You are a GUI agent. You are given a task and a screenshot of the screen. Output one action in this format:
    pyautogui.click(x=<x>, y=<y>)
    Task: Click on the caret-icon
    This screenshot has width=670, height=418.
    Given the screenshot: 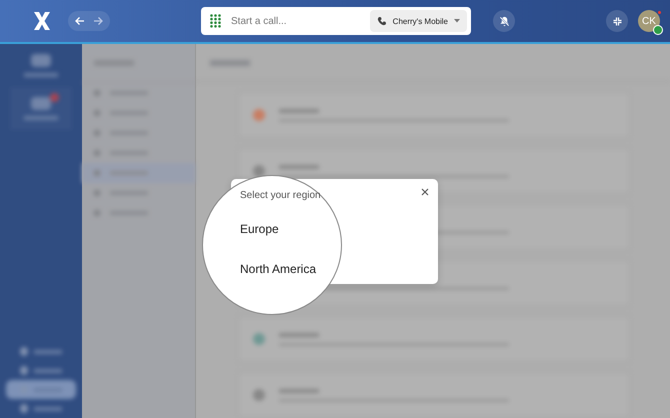 What is the action you would take?
    pyautogui.click(x=457, y=21)
    